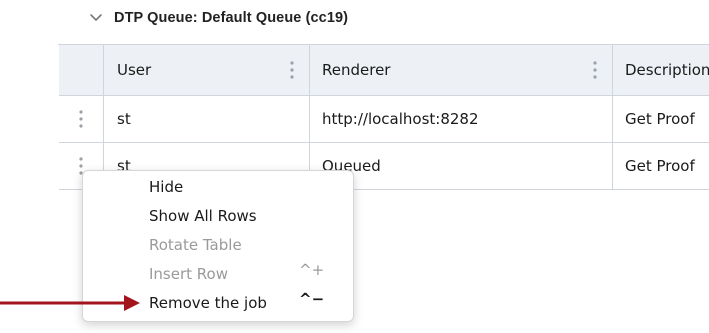 This screenshot has height=333, width=709. I want to click on arrow-right-icon, so click(70, 303).